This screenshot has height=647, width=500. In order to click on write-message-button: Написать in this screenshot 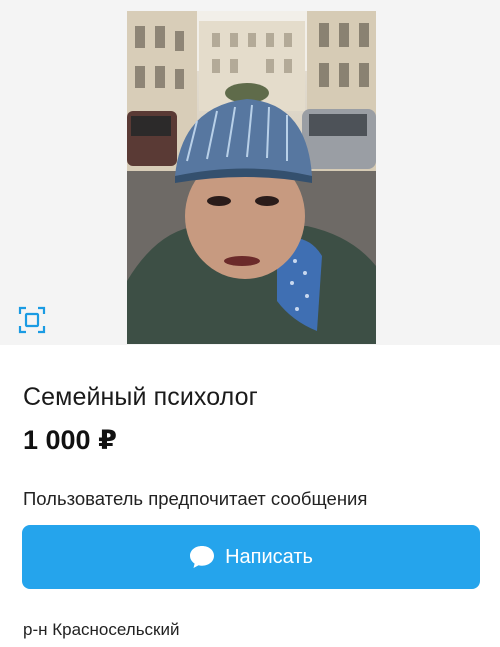, I will do `click(251, 557)`.